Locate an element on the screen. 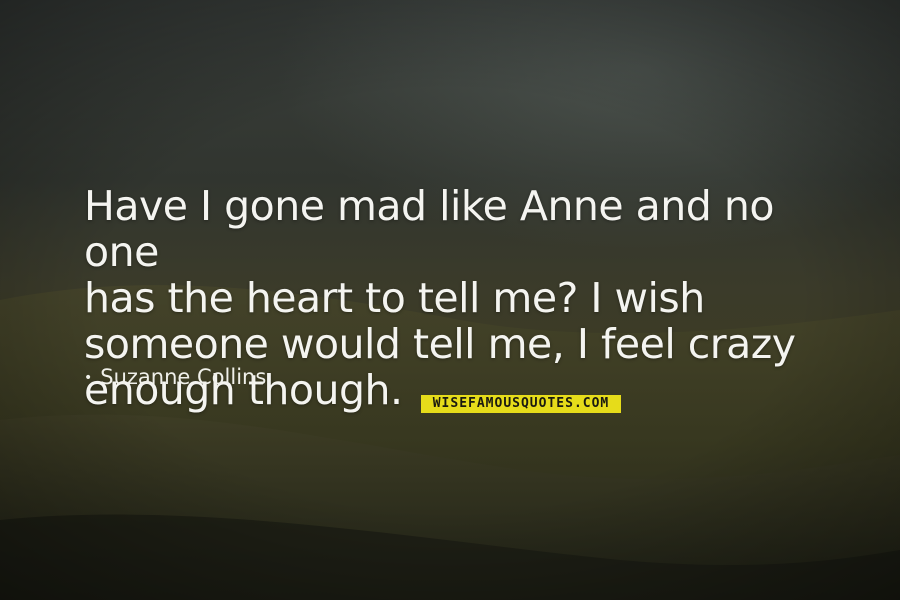 This screenshot has height=600, width=900. author-name: Suzanne Collins is located at coordinates (183, 377).